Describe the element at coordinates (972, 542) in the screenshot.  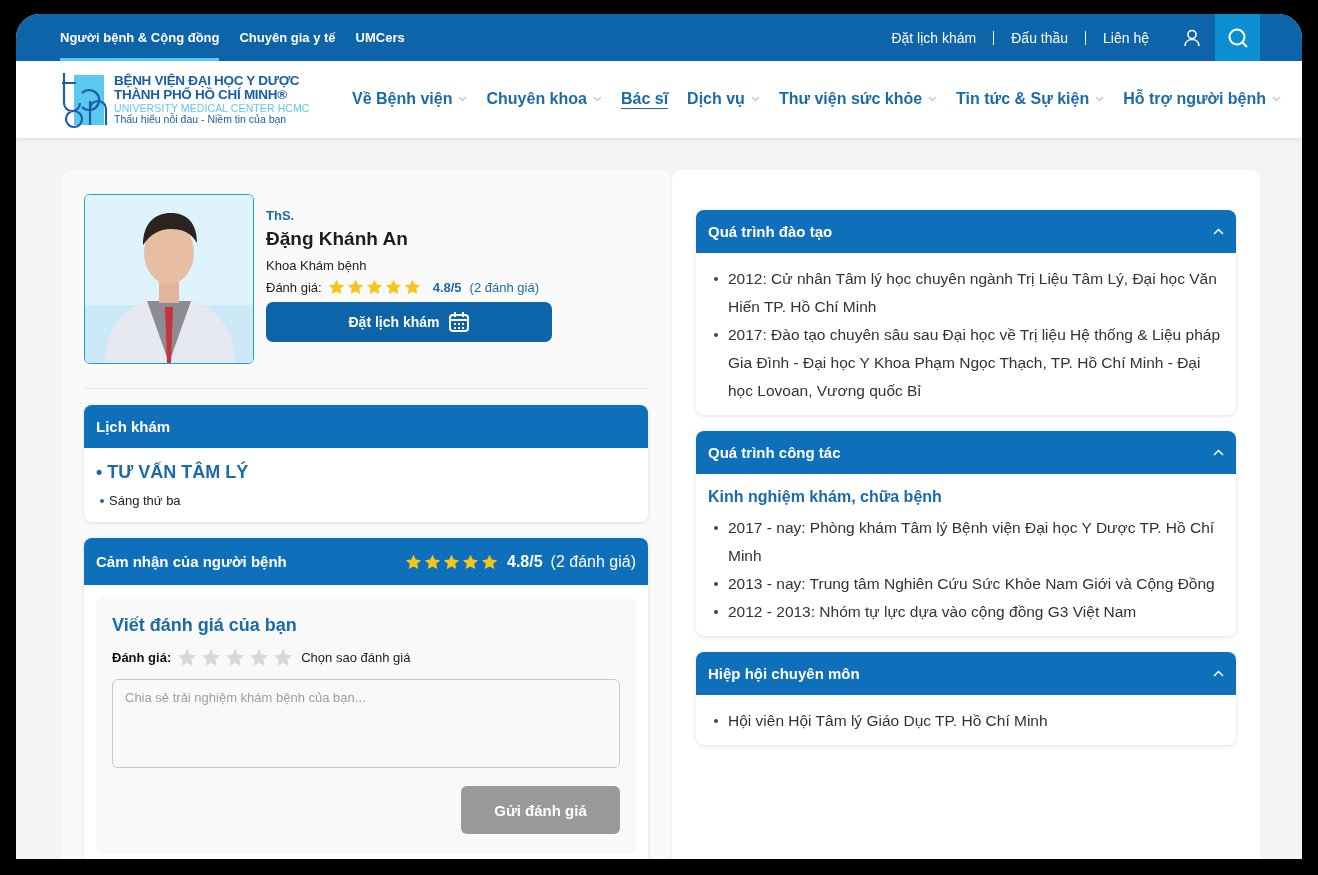
I see `list-item: 2017 - nay: Phòng khám Tâm lý Bệnh viện Đại học Y Dược TP. Hồ Chí Minh` at that location.